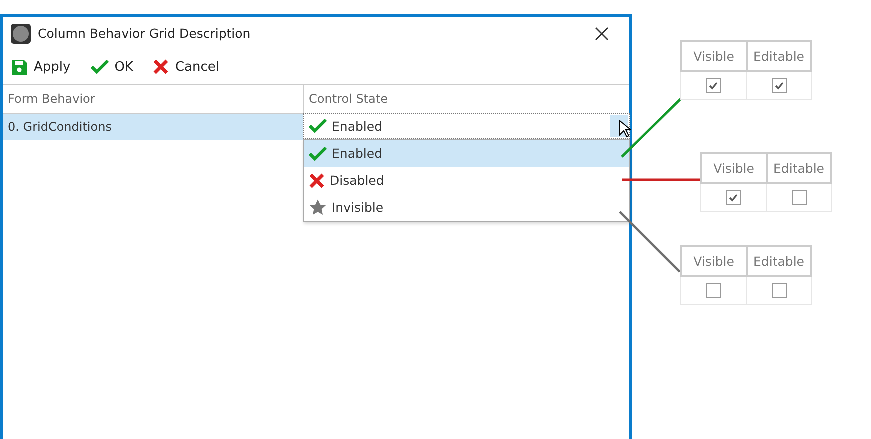 This screenshot has width=871, height=439. Describe the element at coordinates (186, 67) in the screenshot. I see `toolbar-button: Cancel` at that location.